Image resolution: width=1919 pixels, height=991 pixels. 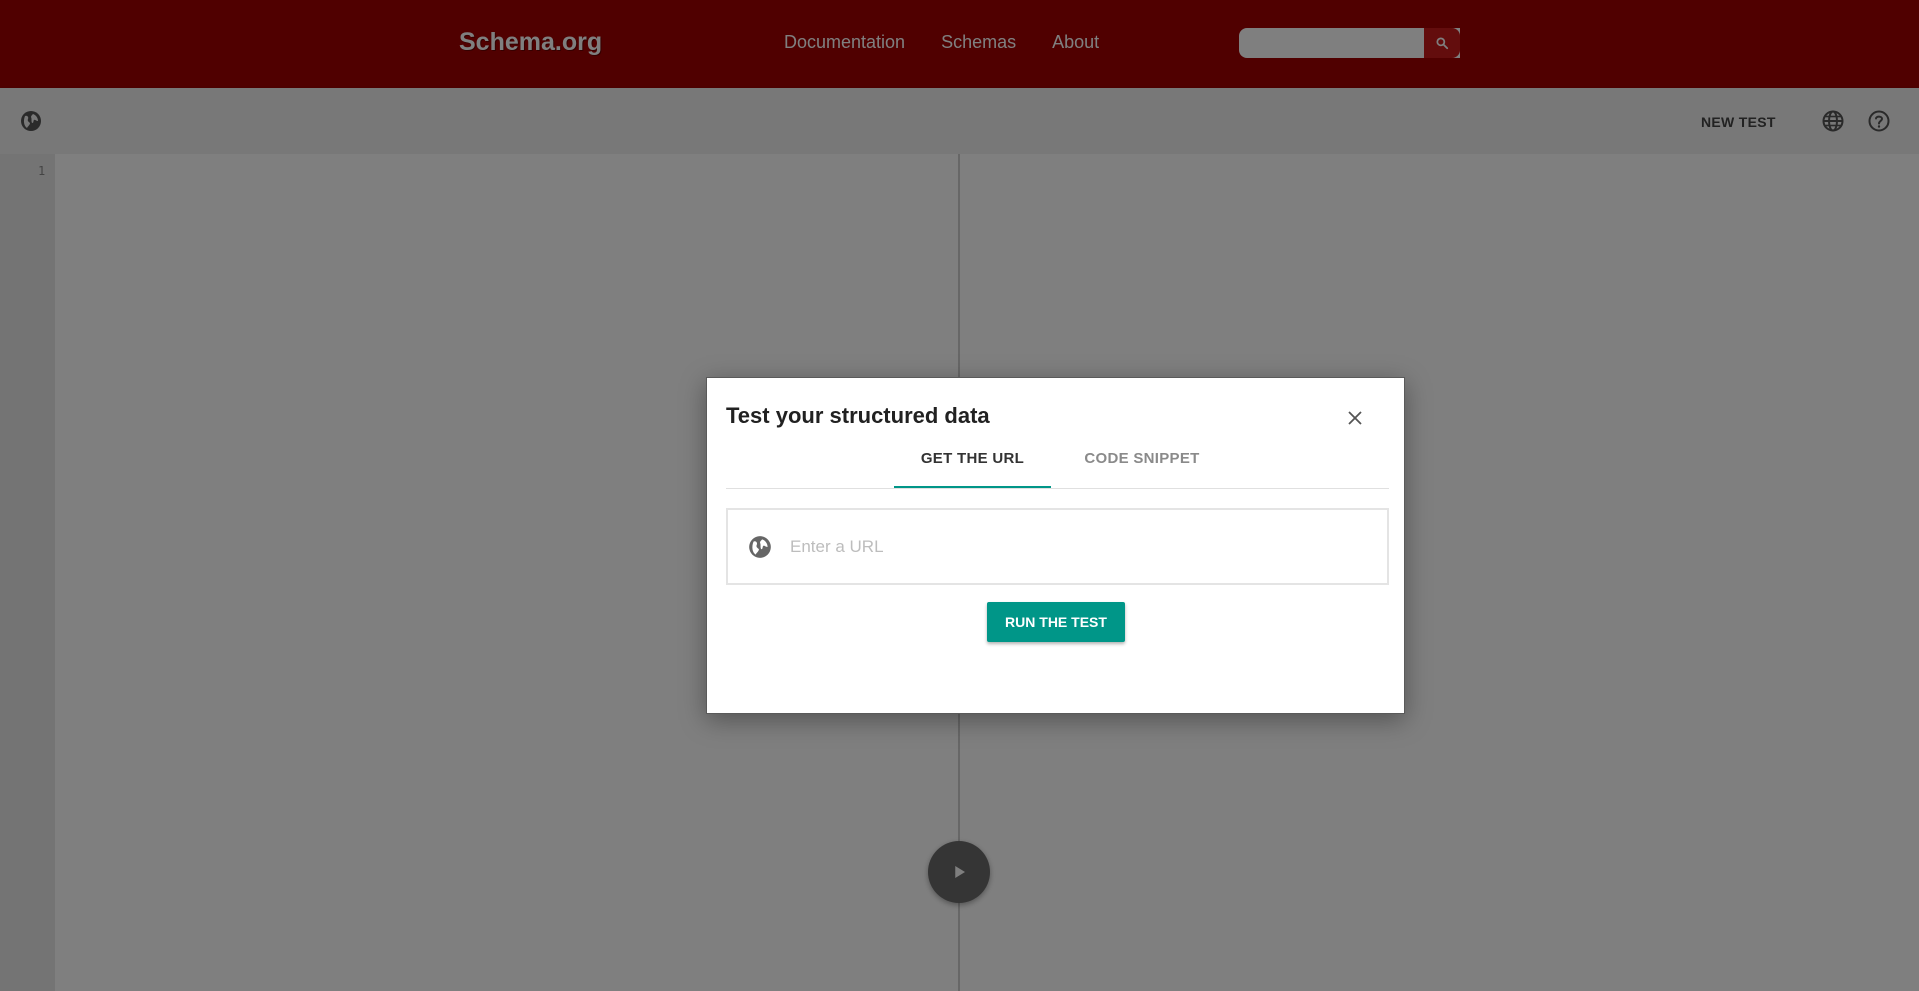 What do you see at coordinates (1056, 622) in the screenshot?
I see `run-the-test-button: RUN THE TEST` at bounding box center [1056, 622].